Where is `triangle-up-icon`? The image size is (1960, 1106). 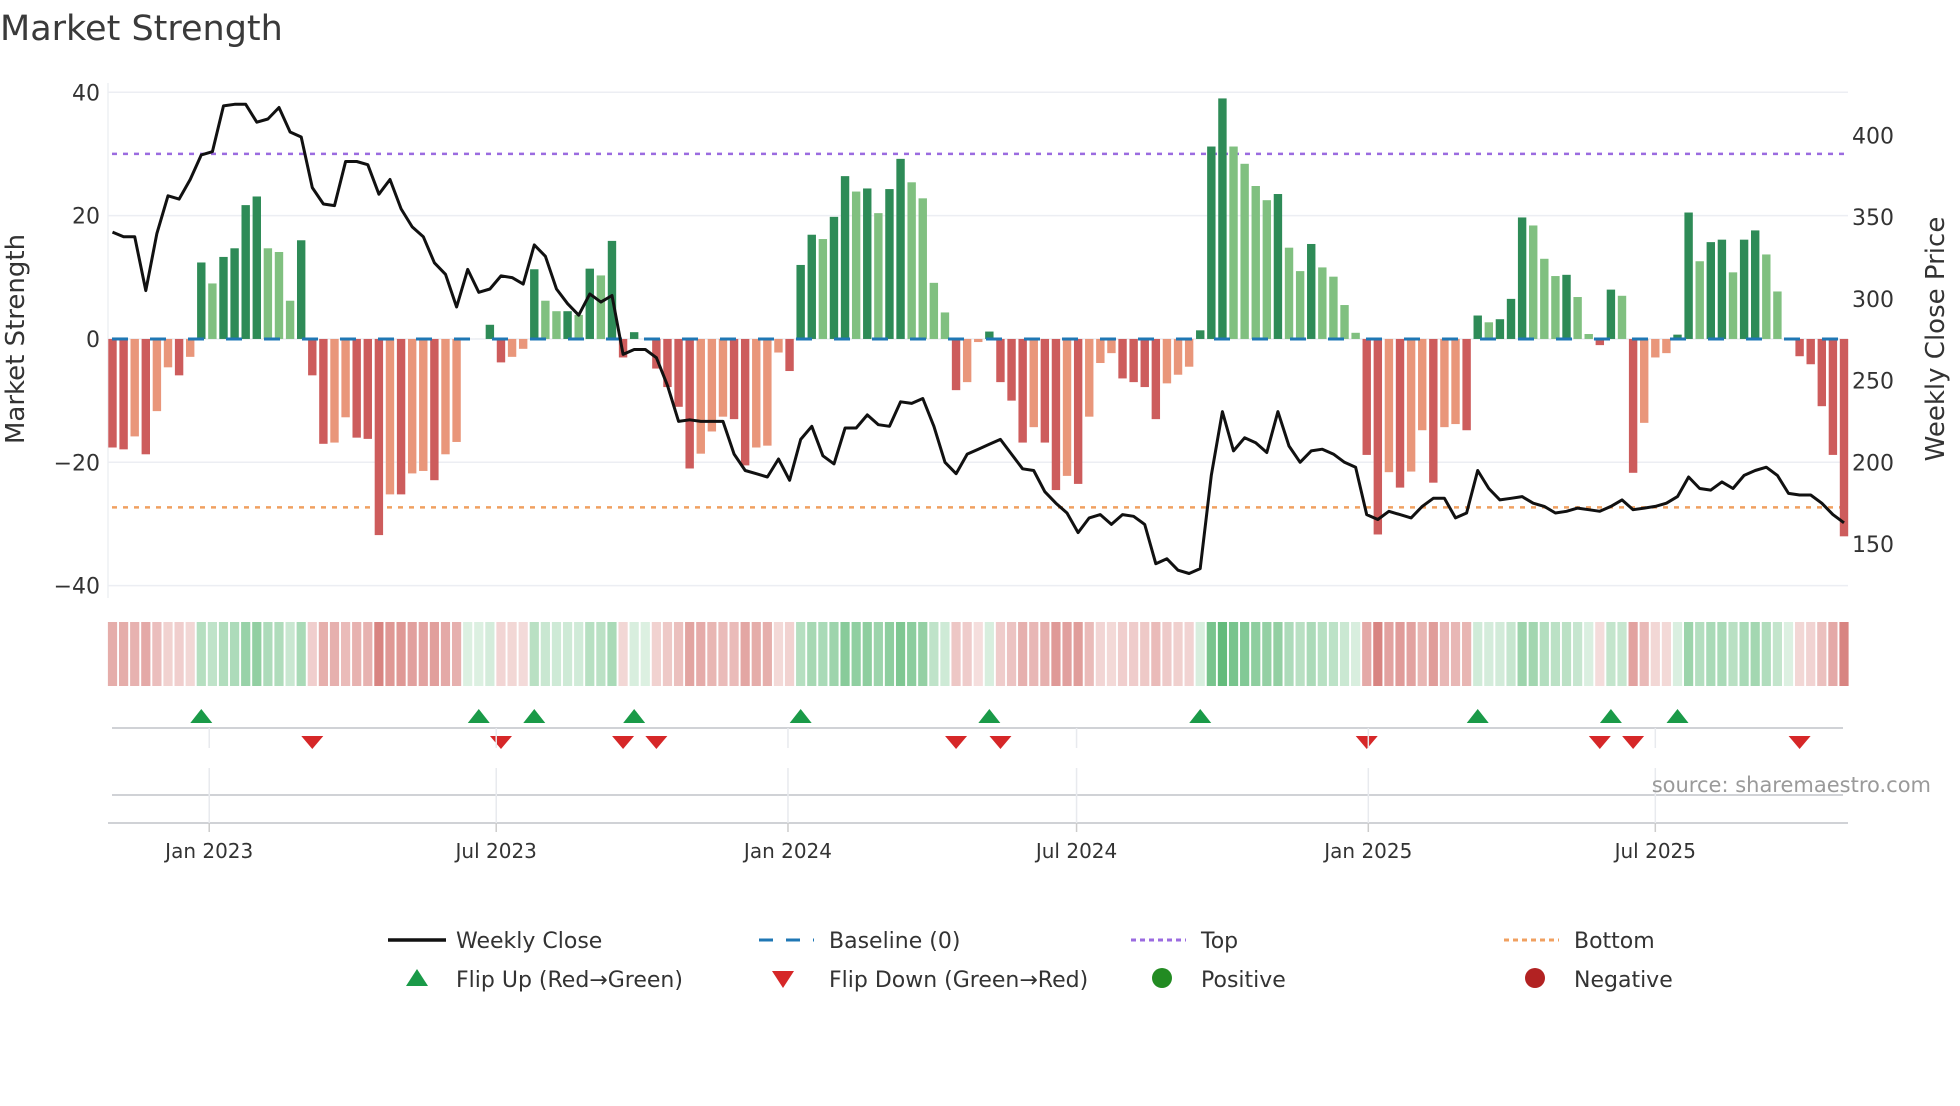
triangle-up-icon is located at coordinates (417, 977).